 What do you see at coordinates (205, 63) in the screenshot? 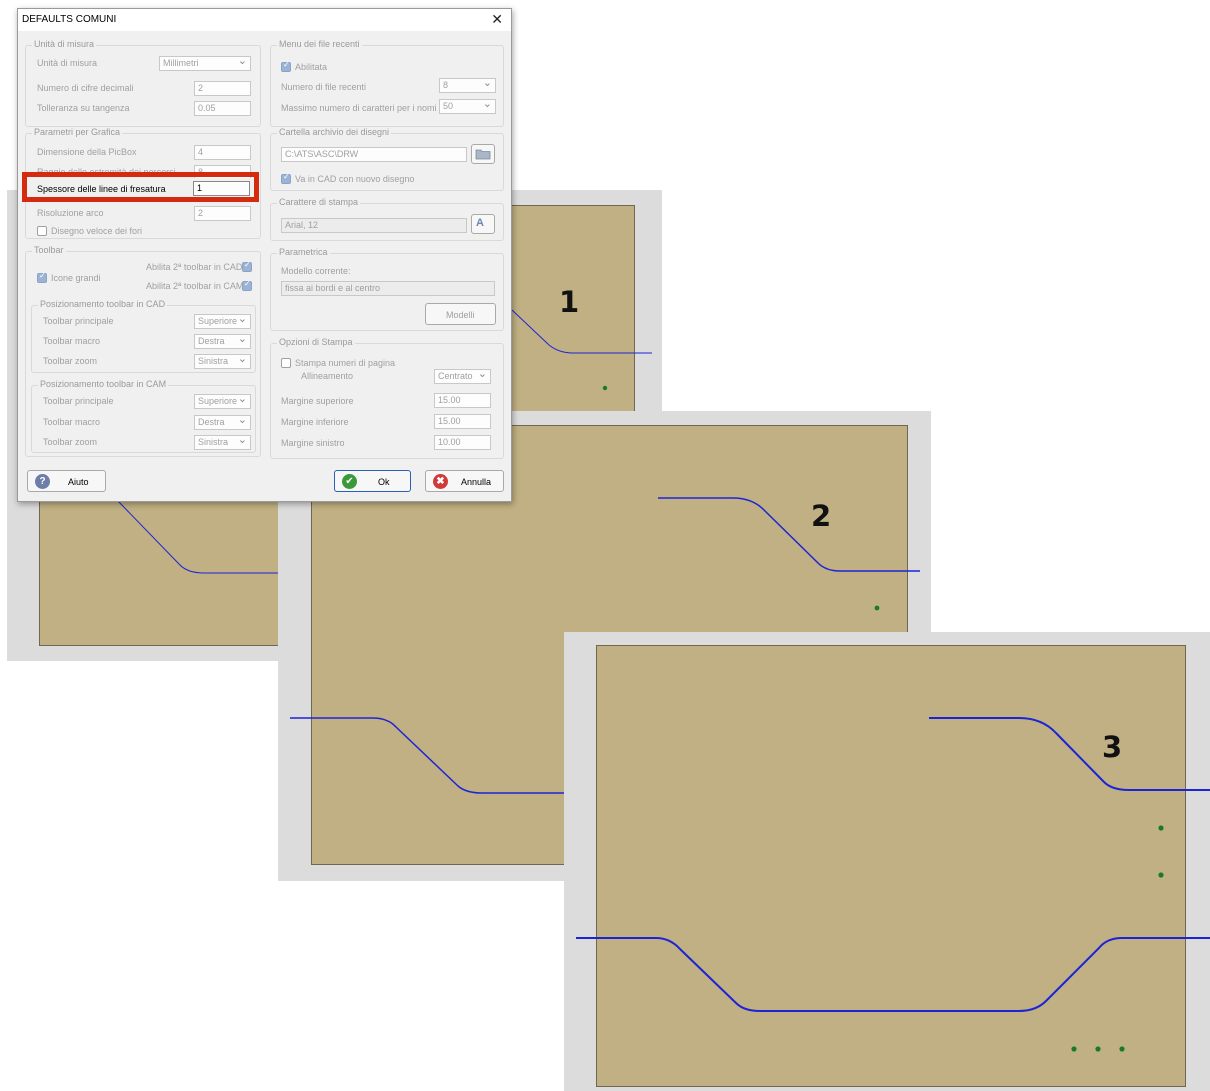
I see `unit-select: Millimetri` at bounding box center [205, 63].